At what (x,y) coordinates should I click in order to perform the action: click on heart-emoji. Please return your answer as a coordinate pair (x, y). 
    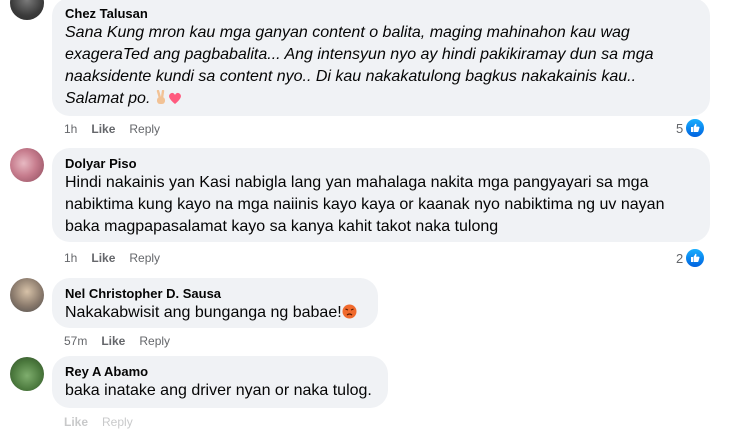
    Looking at the image, I should click on (175, 101).